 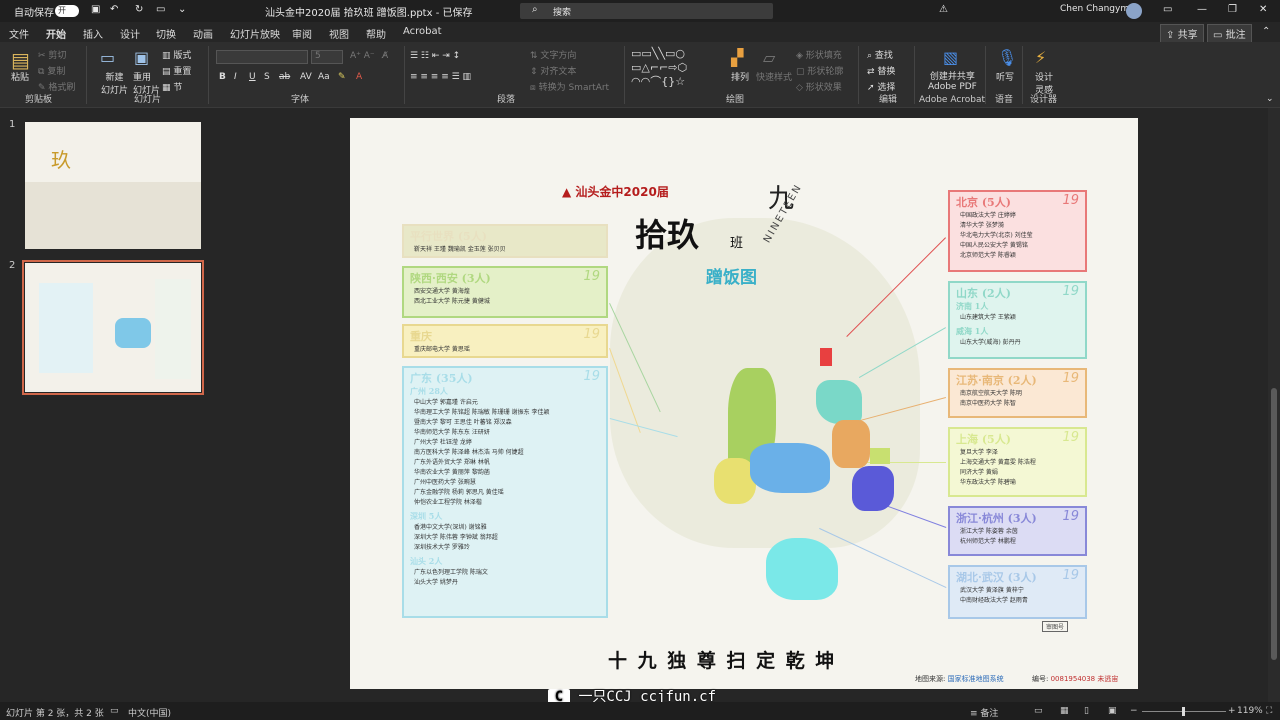 I want to click on font-color-button: A, so click(x=359, y=77).